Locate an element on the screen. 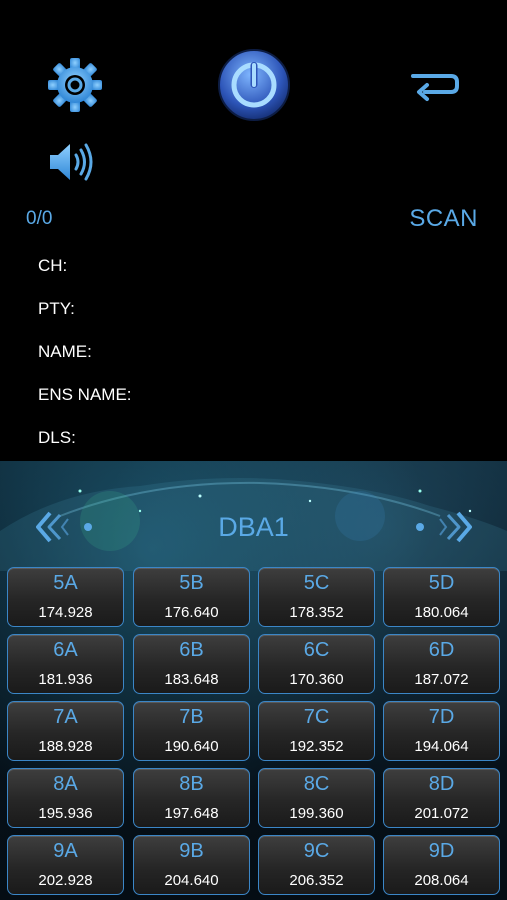 The image size is (507, 900). channel-button: 9A 202.928 is located at coordinates (65, 865).